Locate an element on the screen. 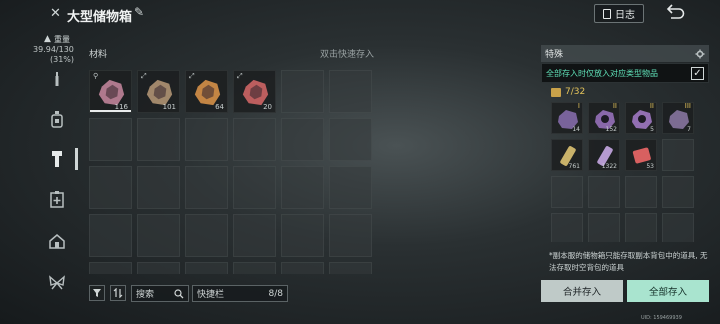  document-icon is located at coordinates (607, 13).